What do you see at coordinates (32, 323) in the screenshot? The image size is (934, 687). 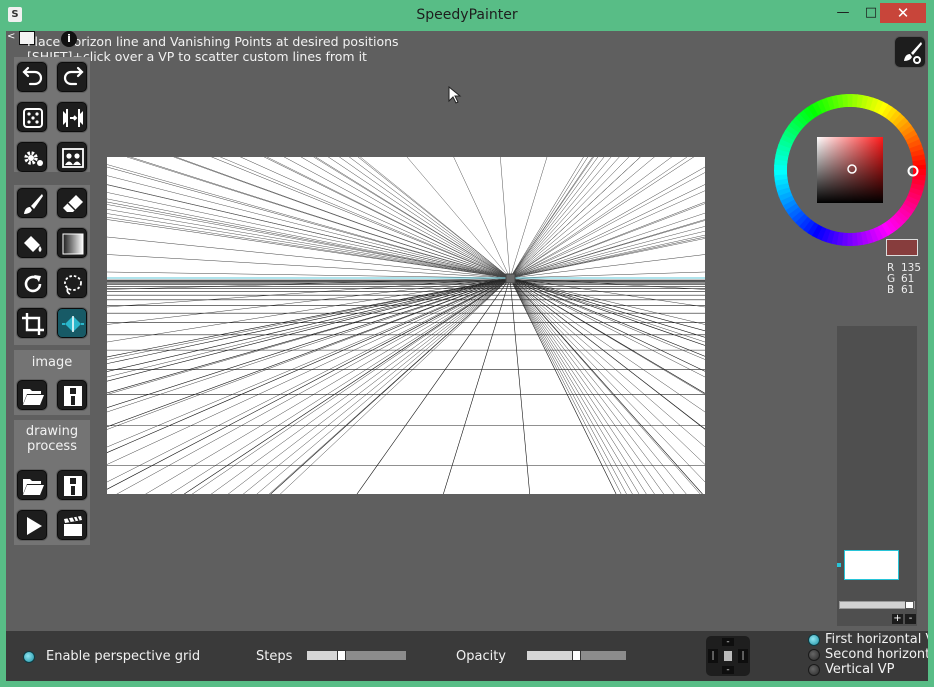 I see `crop-tool-button` at bounding box center [32, 323].